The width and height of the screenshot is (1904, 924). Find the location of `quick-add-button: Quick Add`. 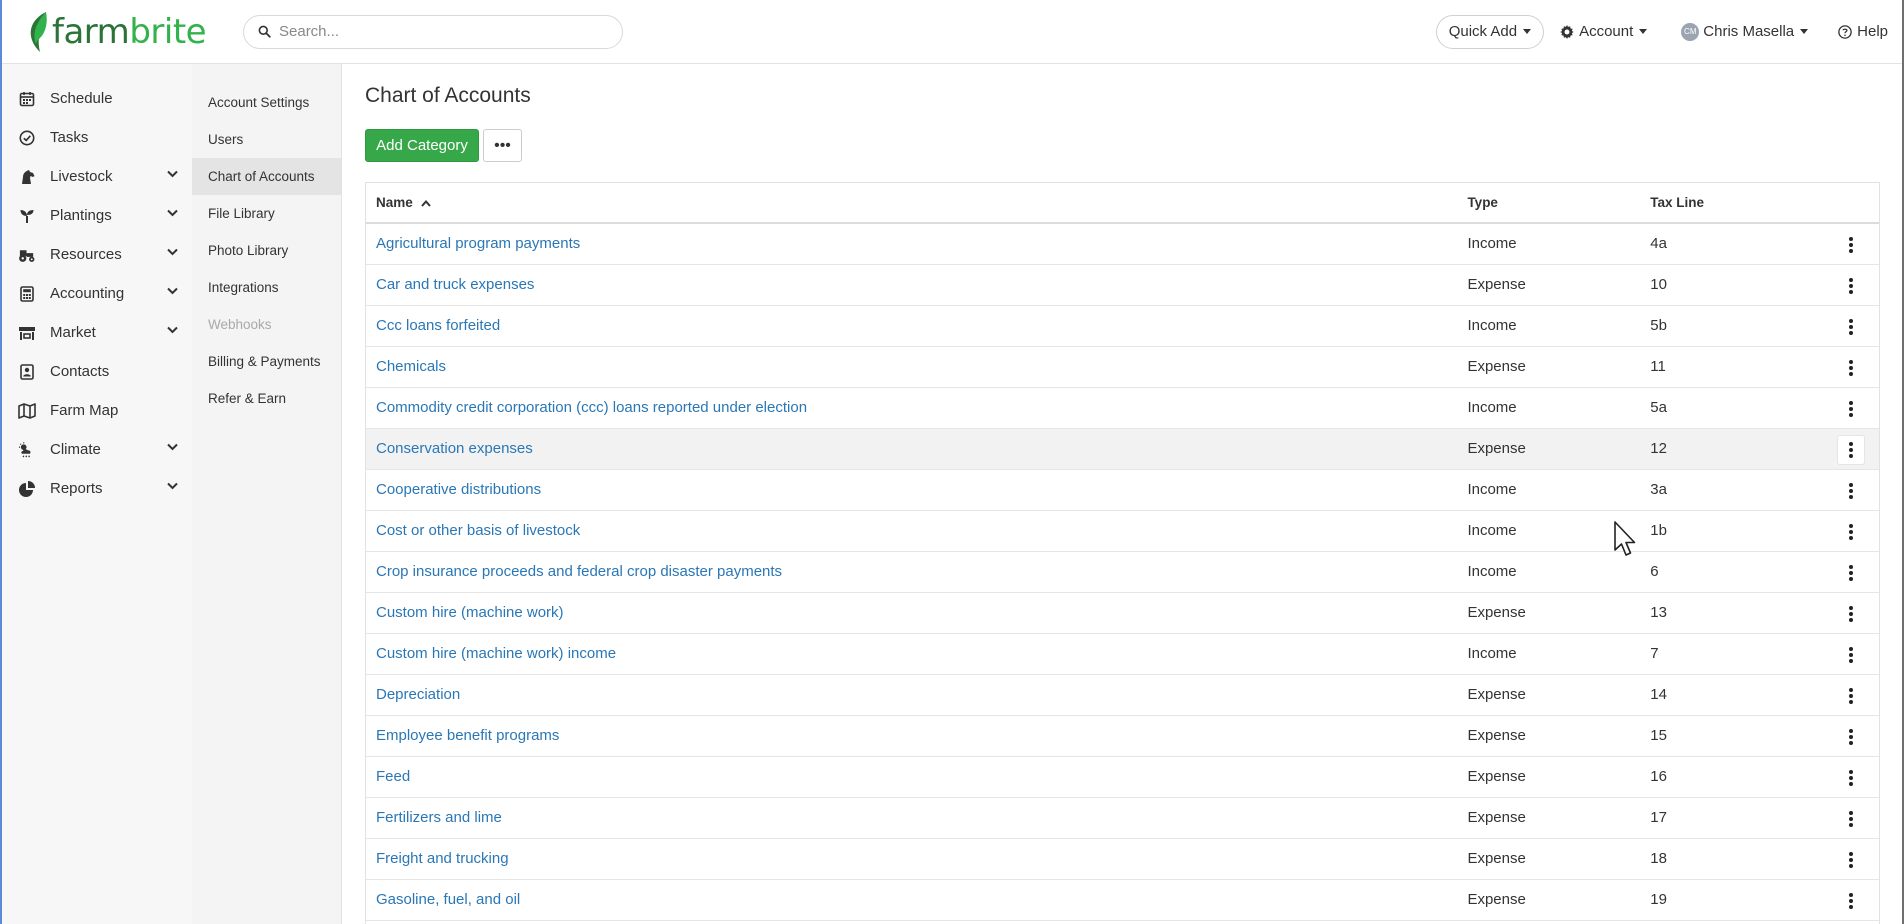

quick-add-button: Quick Add is located at coordinates (1490, 31).